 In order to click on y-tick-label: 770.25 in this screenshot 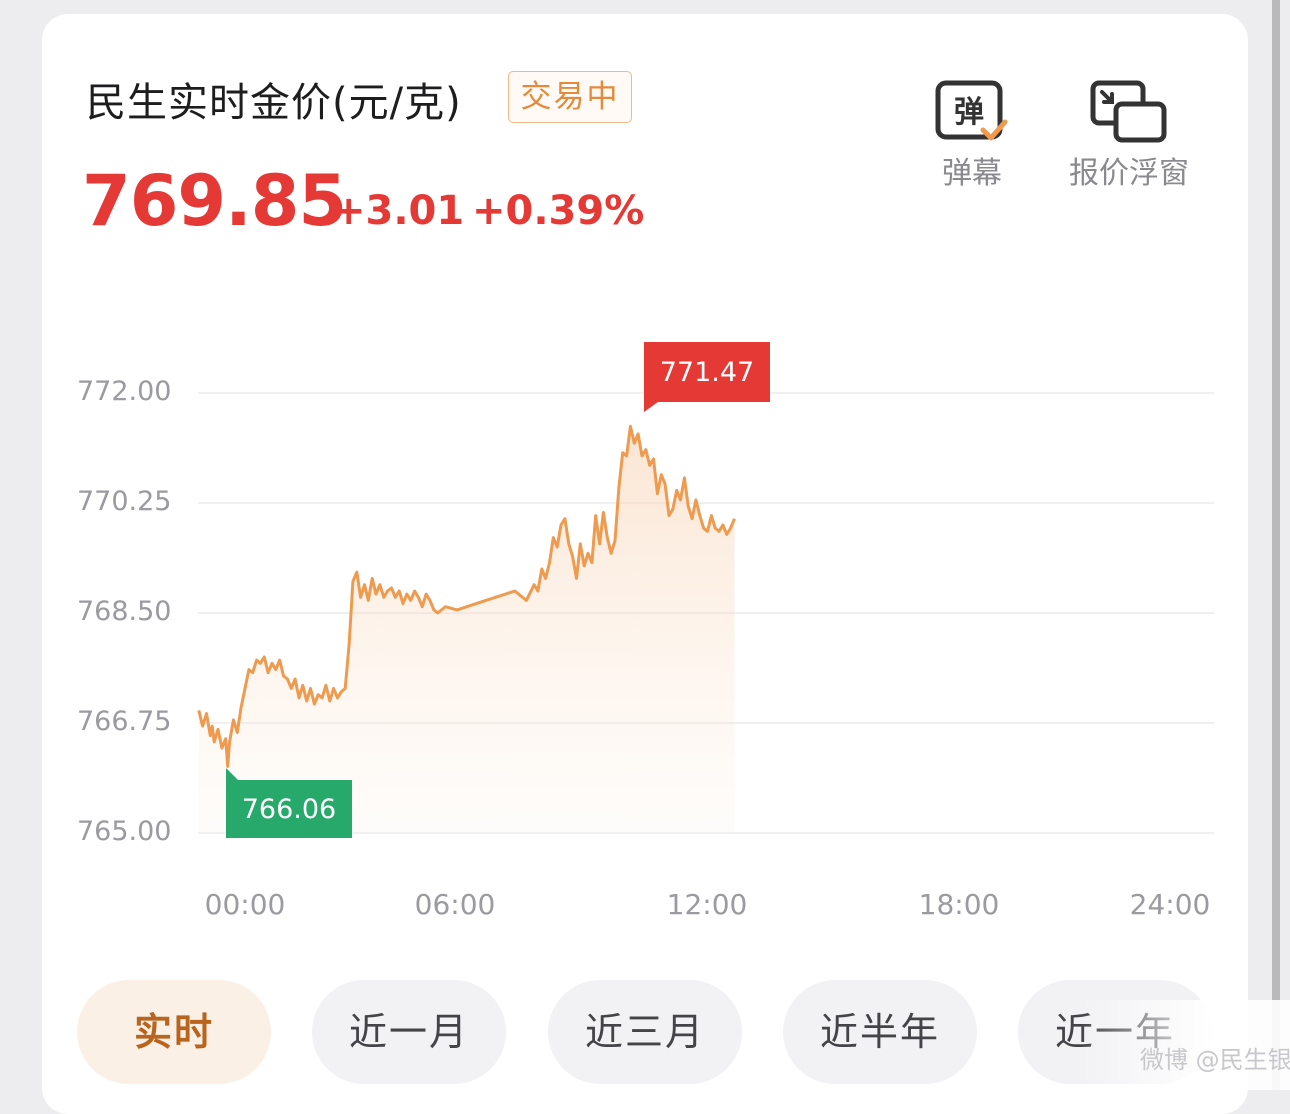, I will do `click(124, 501)`.